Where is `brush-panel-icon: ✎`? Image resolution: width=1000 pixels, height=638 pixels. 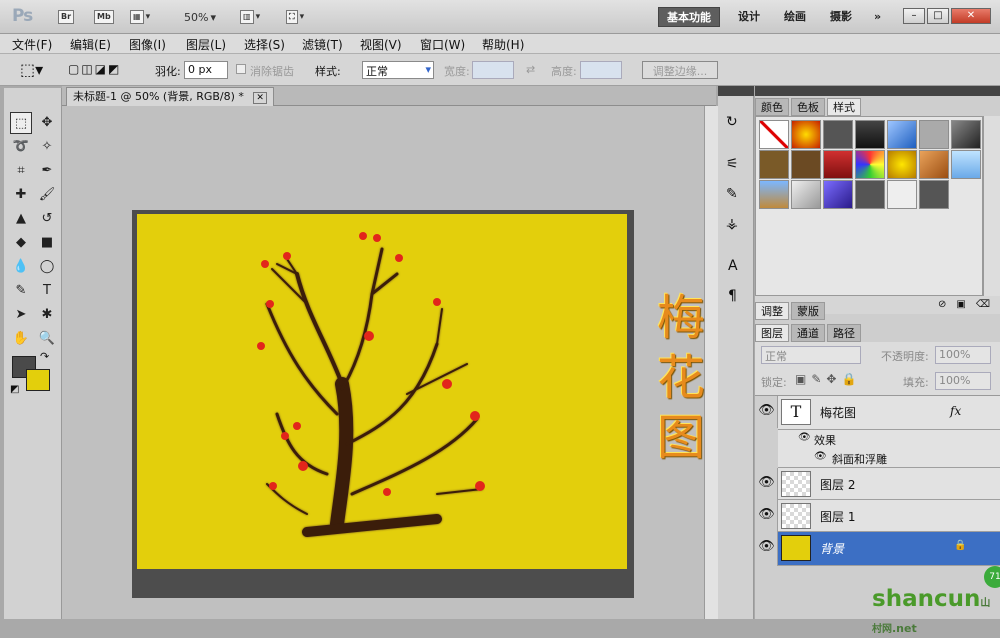
brush-panel-icon: ✎ is located at coordinates (732, 194).